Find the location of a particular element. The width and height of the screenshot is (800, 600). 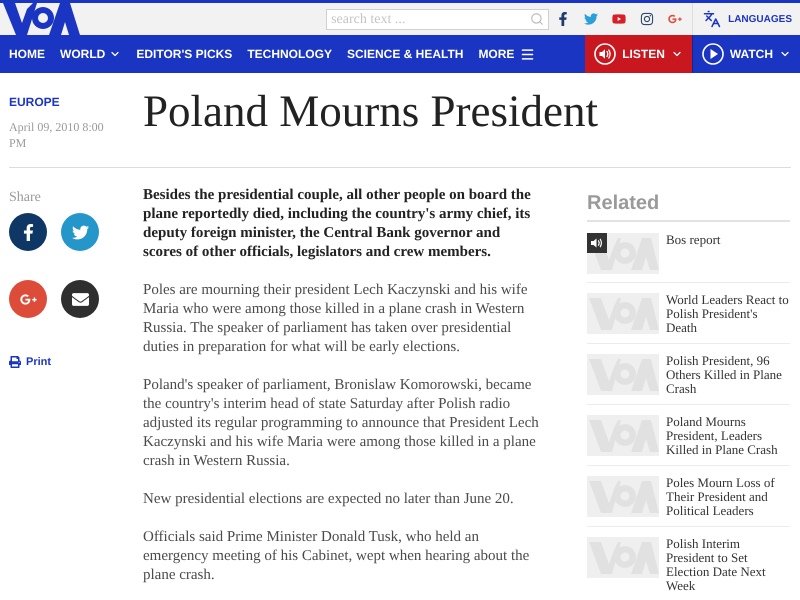

instagram-icon is located at coordinates (647, 19).